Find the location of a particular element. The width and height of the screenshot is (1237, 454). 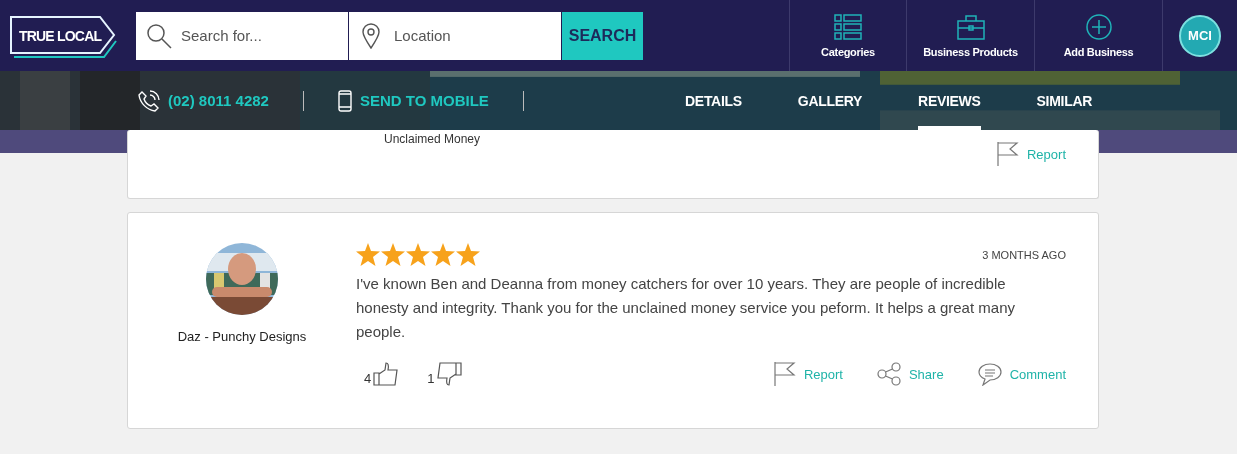

list-icon is located at coordinates (848, 26).